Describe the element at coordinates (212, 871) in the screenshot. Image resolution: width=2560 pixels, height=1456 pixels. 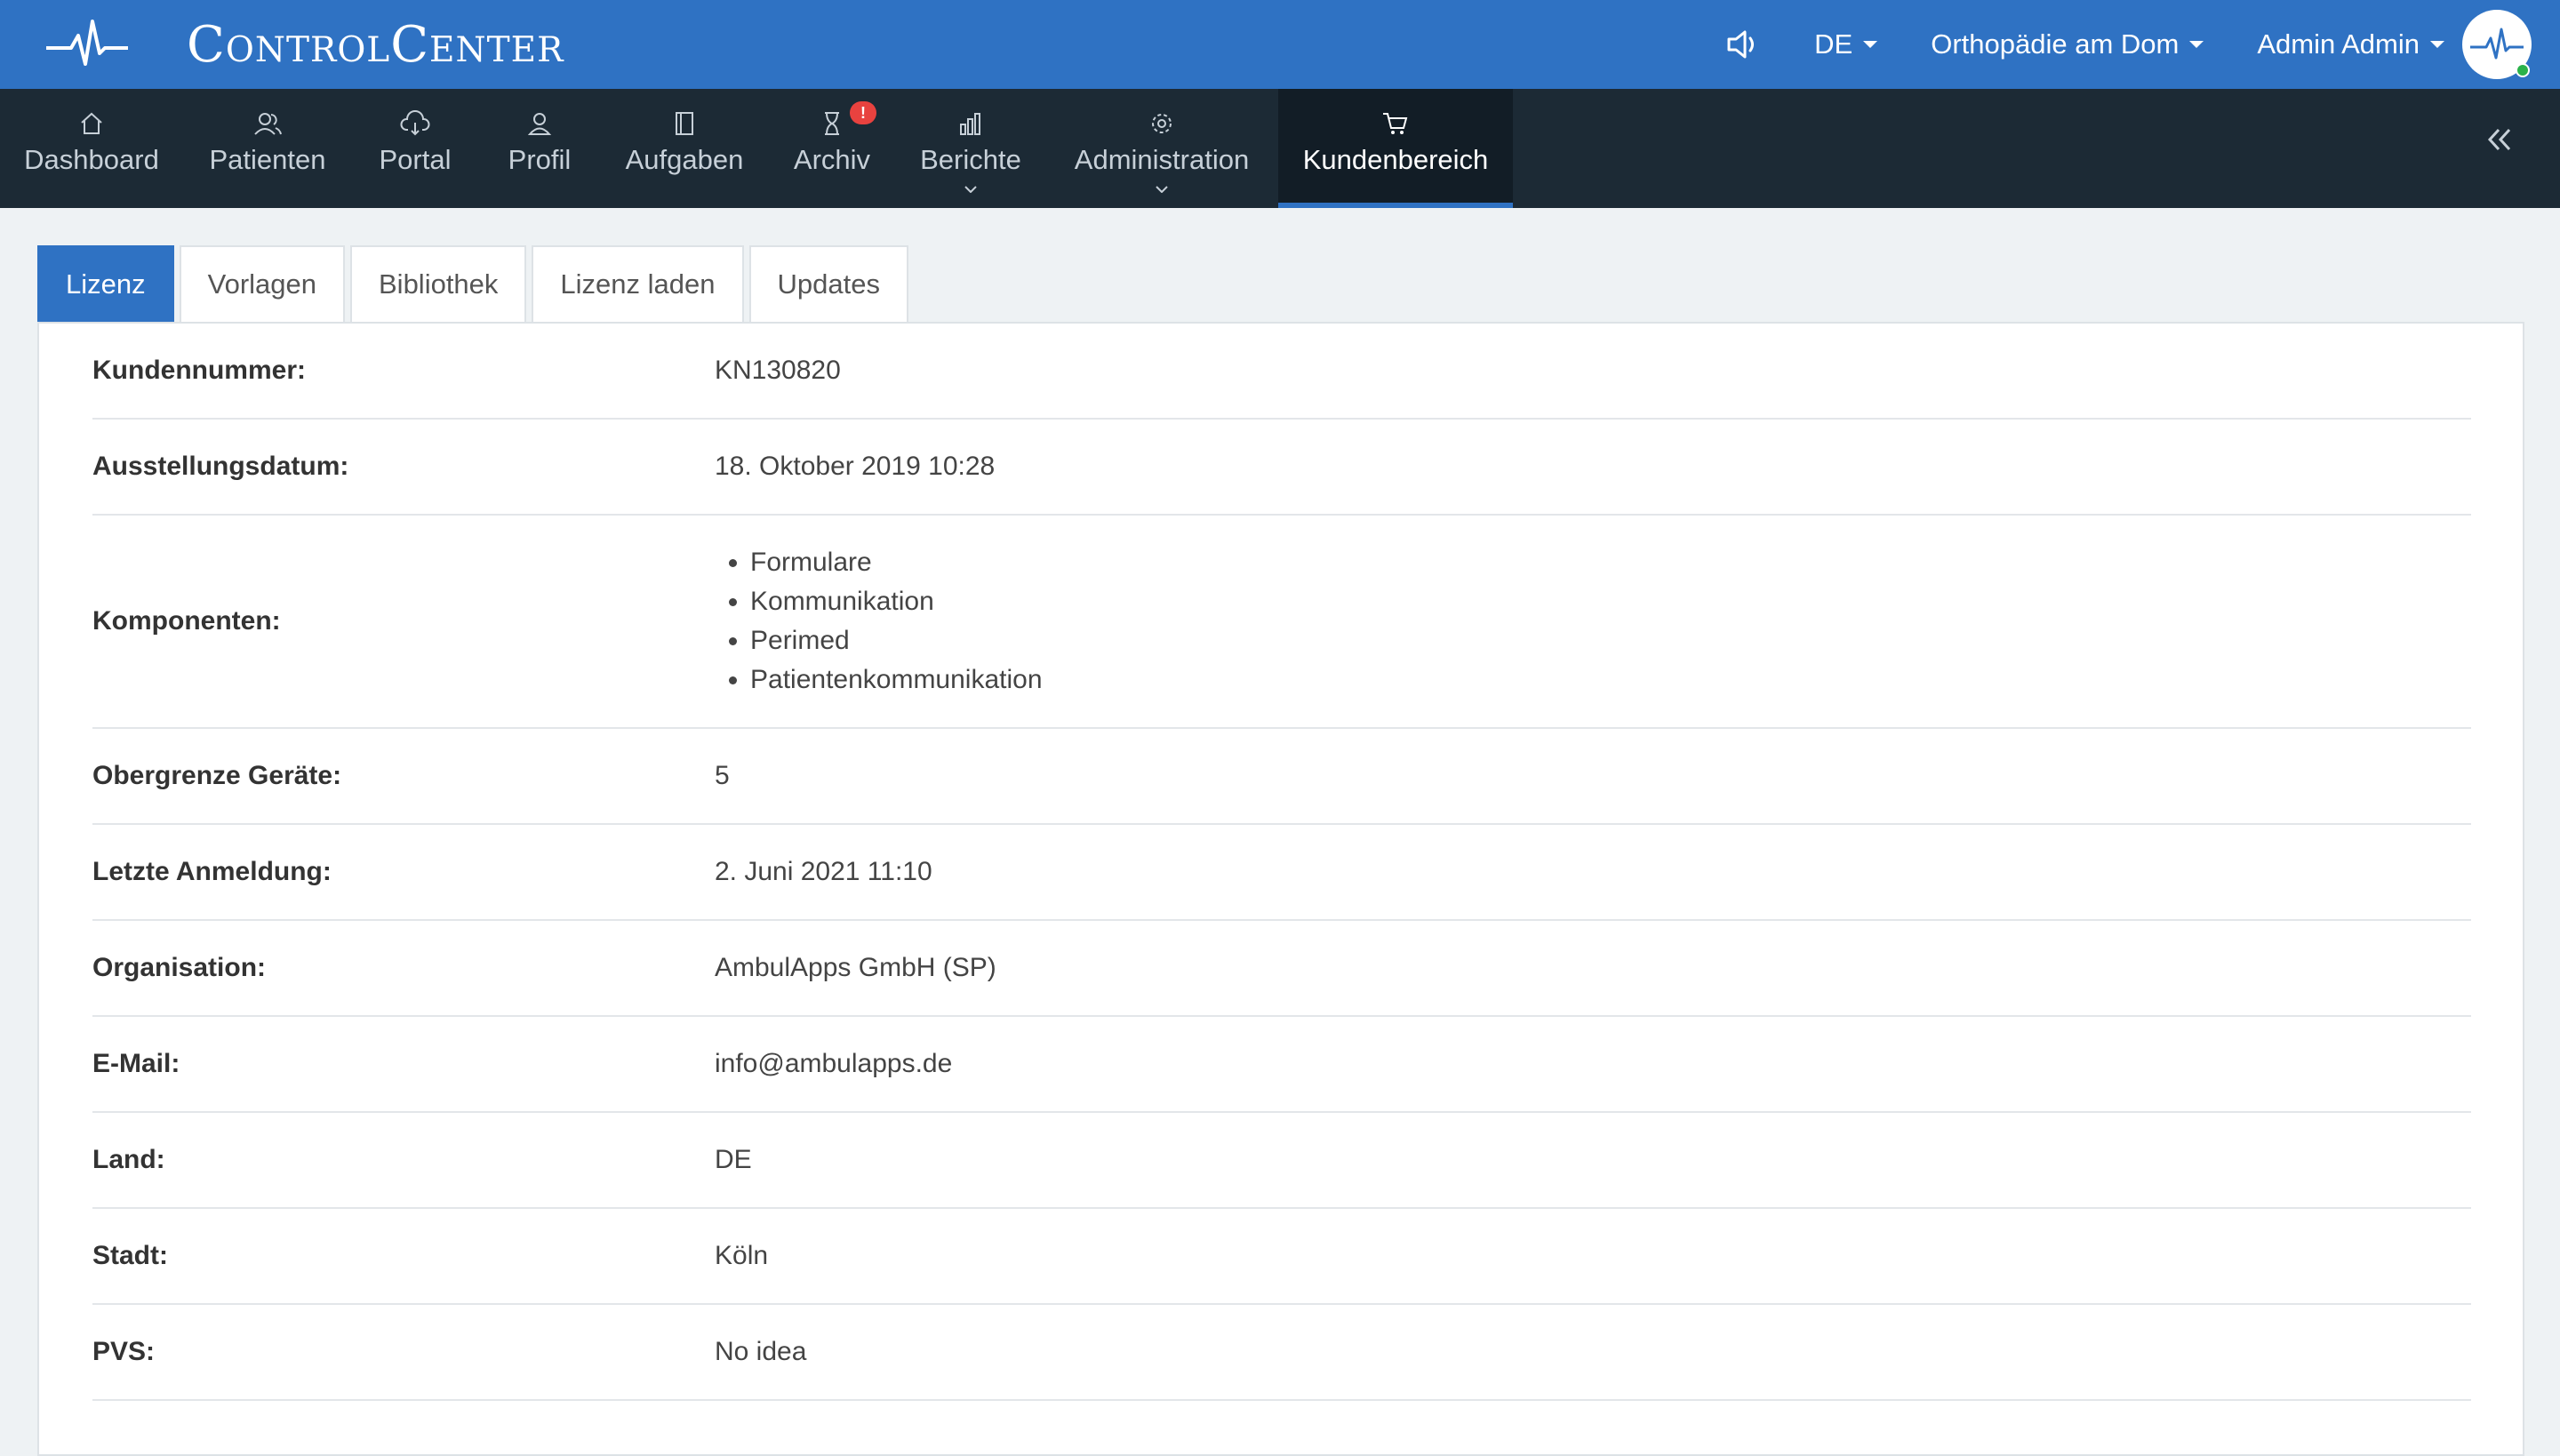
I see `row-label: Letzte Anmeldung:` at that location.